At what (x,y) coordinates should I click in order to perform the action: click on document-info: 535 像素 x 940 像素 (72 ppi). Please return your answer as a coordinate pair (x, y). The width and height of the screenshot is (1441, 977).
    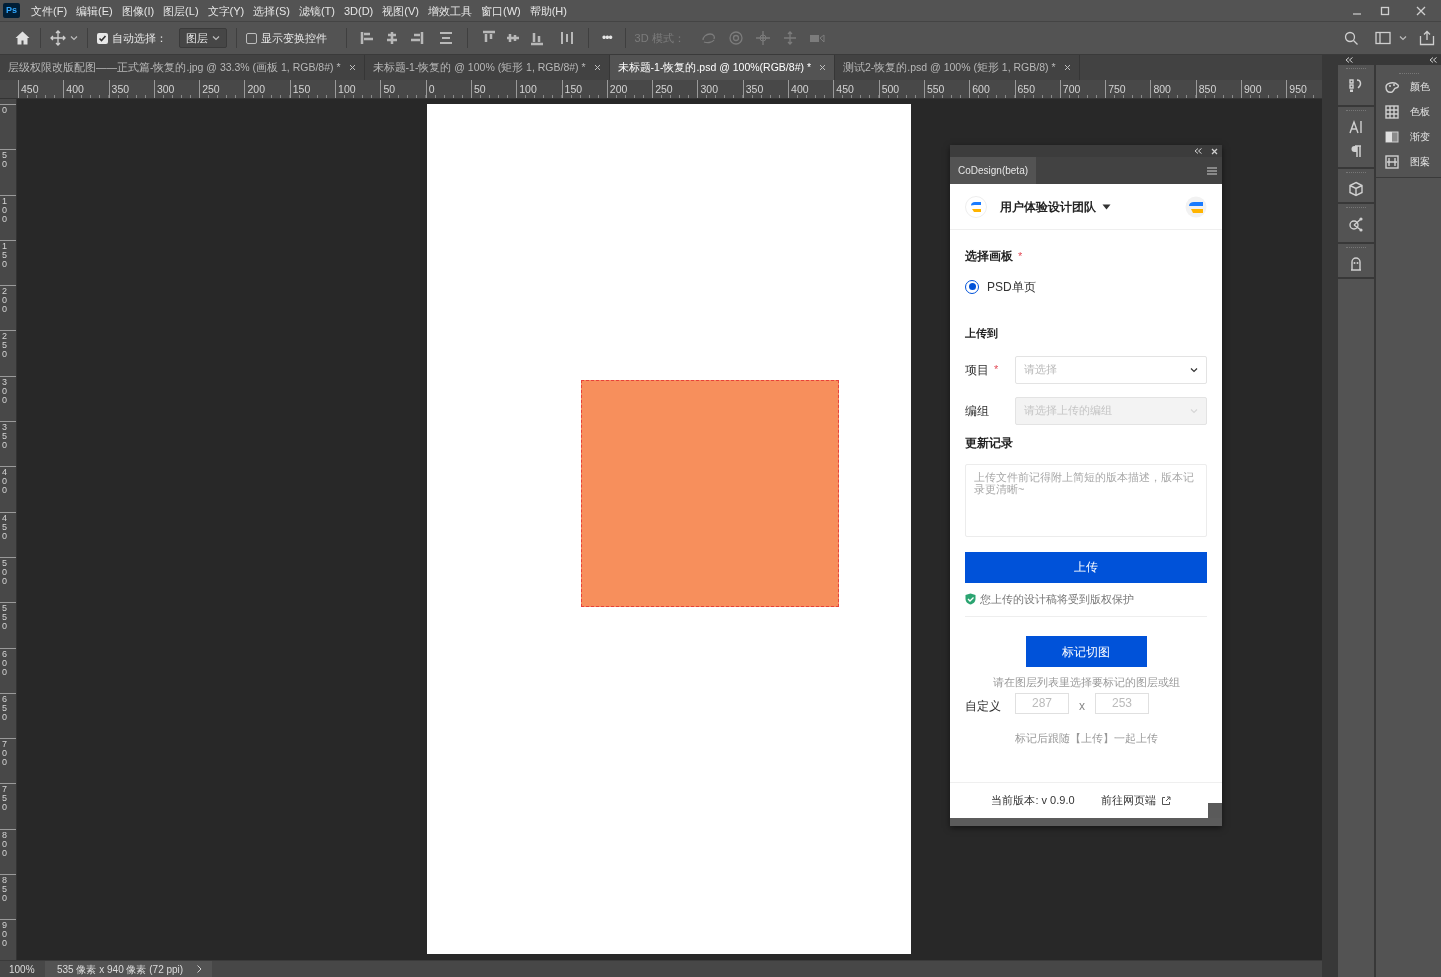
    Looking at the image, I should click on (120, 969).